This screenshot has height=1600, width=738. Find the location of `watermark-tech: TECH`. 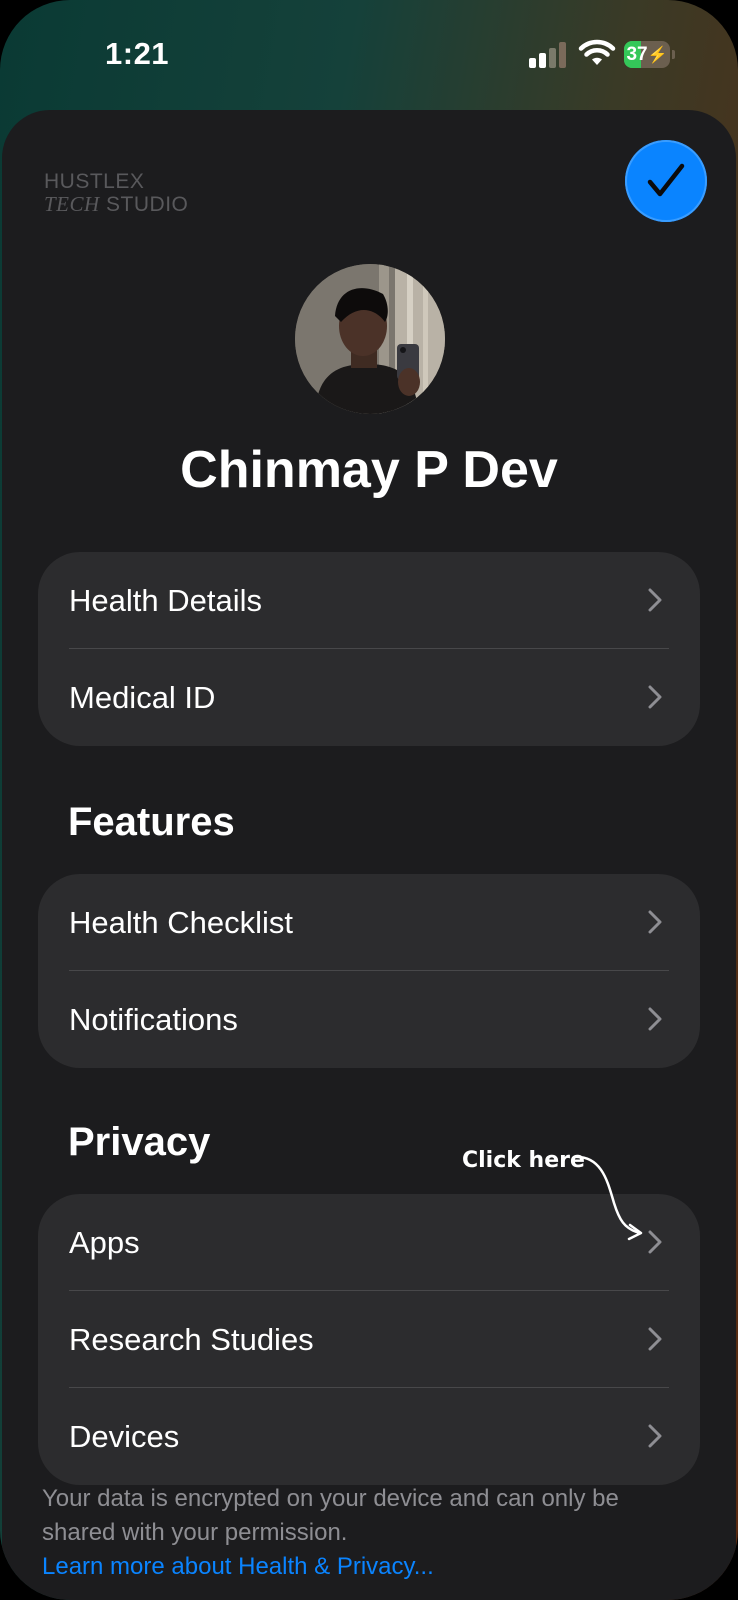

watermark-tech: TECH is located at coordinates (72, 204).